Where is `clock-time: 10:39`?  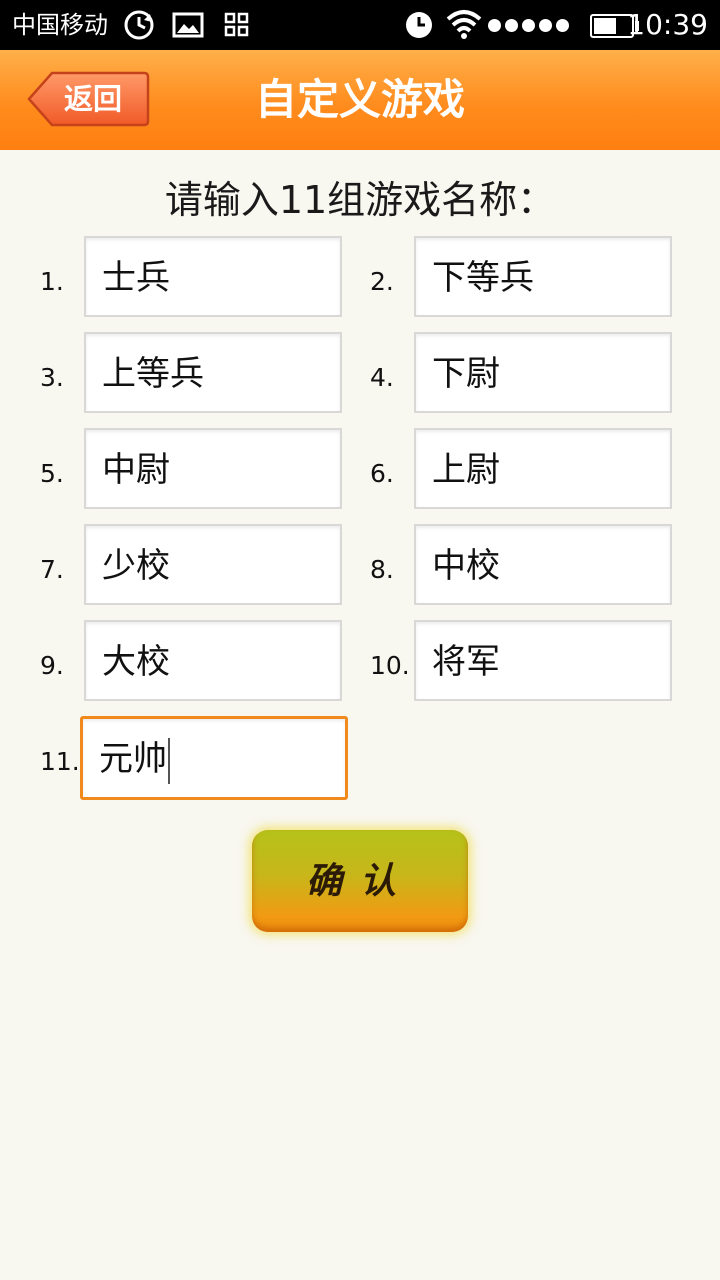
clock-time: 10:39 is located at coordinates (667, 24).